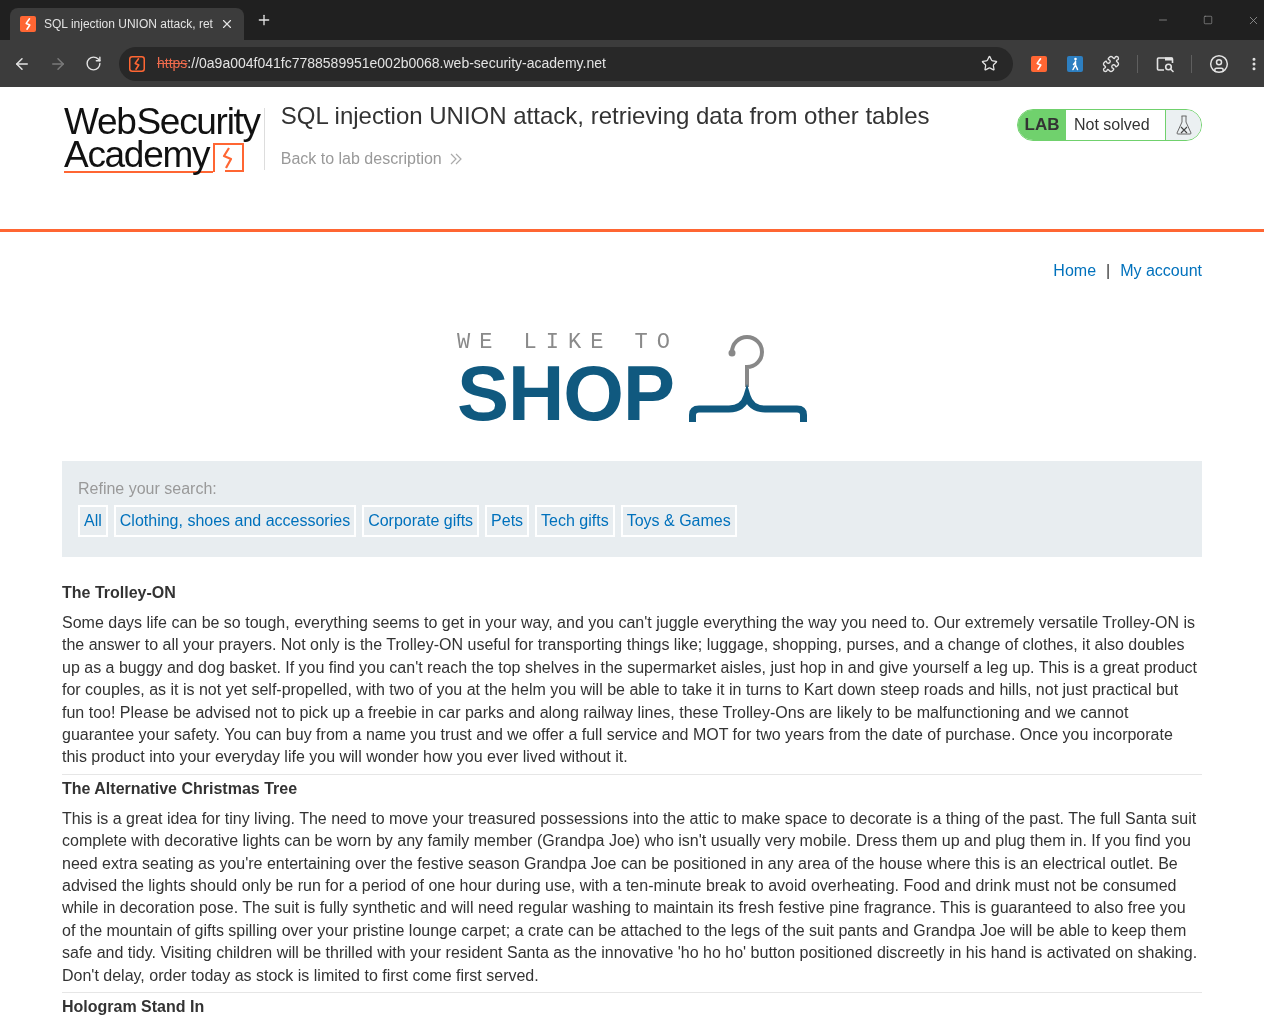  What do you see at coordinates (93, 63) in the screenshot?
I see `reload-icon` at bounding box center [93, 63].